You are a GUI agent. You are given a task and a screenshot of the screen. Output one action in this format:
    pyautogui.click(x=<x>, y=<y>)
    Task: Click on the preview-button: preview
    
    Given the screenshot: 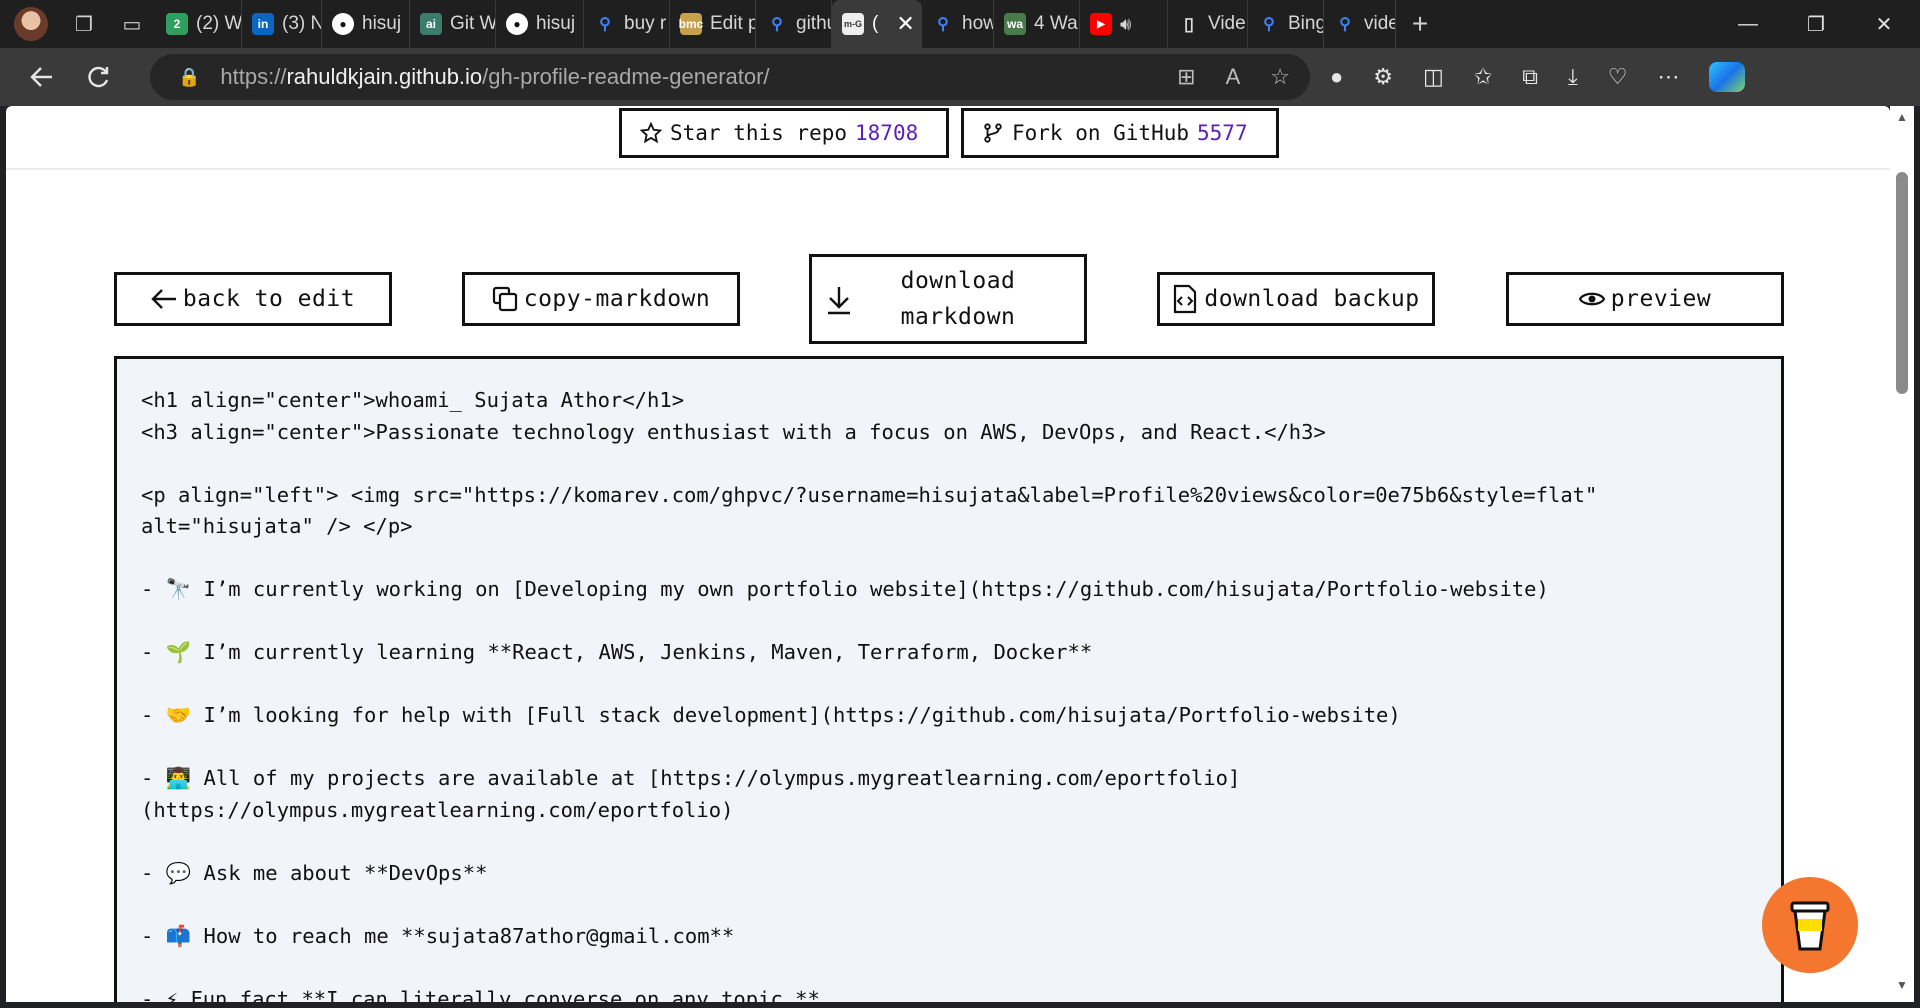 What is the action you would take?
    pyautogui.click(x=1645, y=299)
    